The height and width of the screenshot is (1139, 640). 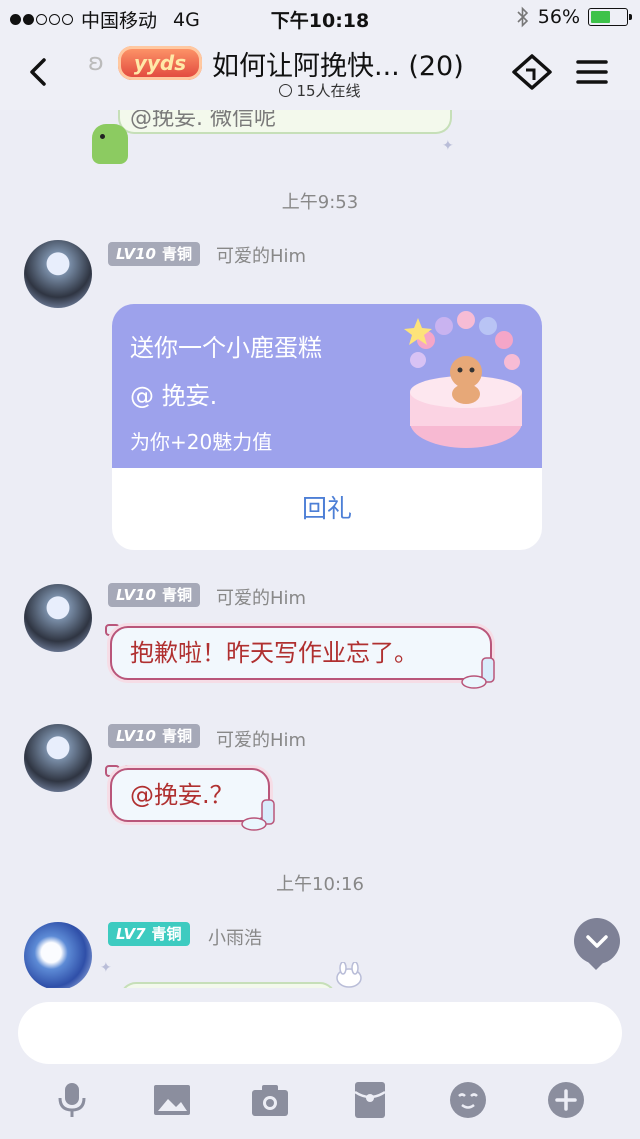 What do you see at coordinates (558, 17) in the screenshot?
I see `battery-percent: 56%` at bounding box center [558, 17].